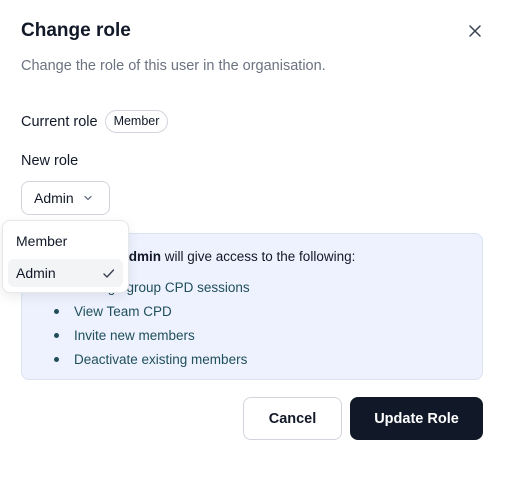 The width and height of the screenshot is (505, 478). What do you see at coordinates (416, 418) in the screenshot?
I see `update-role-button: Update Role` at bounding box center [416, 418].